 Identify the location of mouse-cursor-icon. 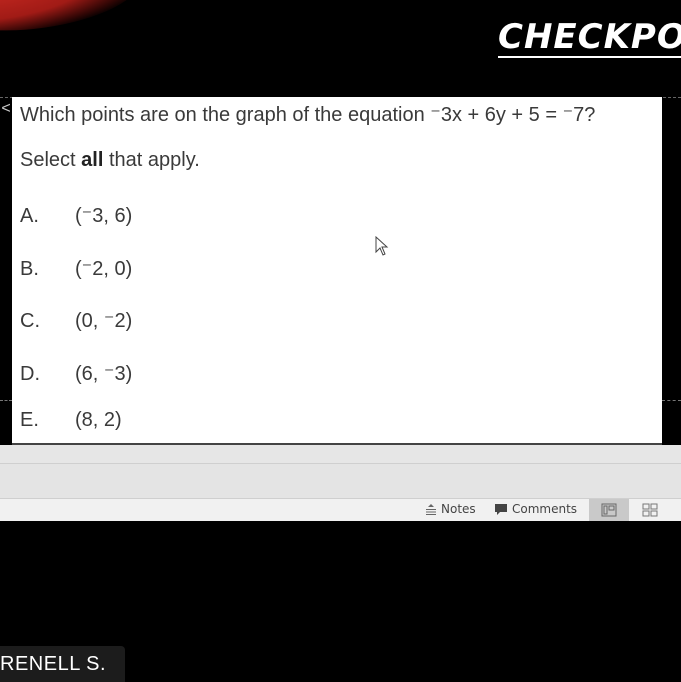
(382, 246).